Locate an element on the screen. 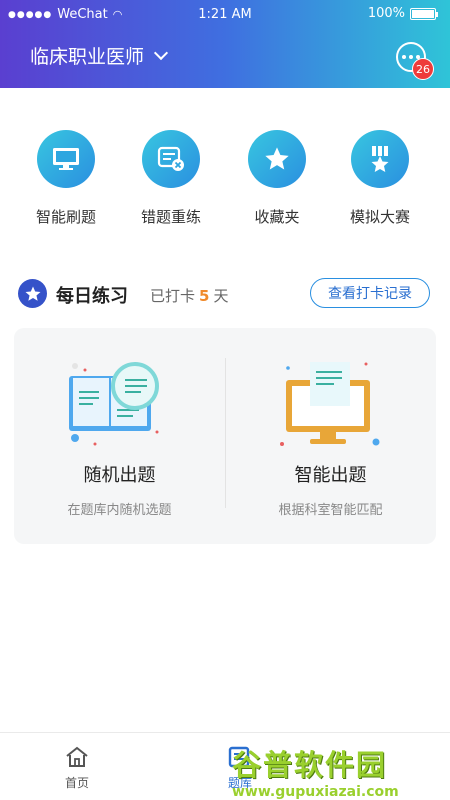  watermark: 谷普软件园 www.gupuxiazai.com is located at coordinates (337, 771).